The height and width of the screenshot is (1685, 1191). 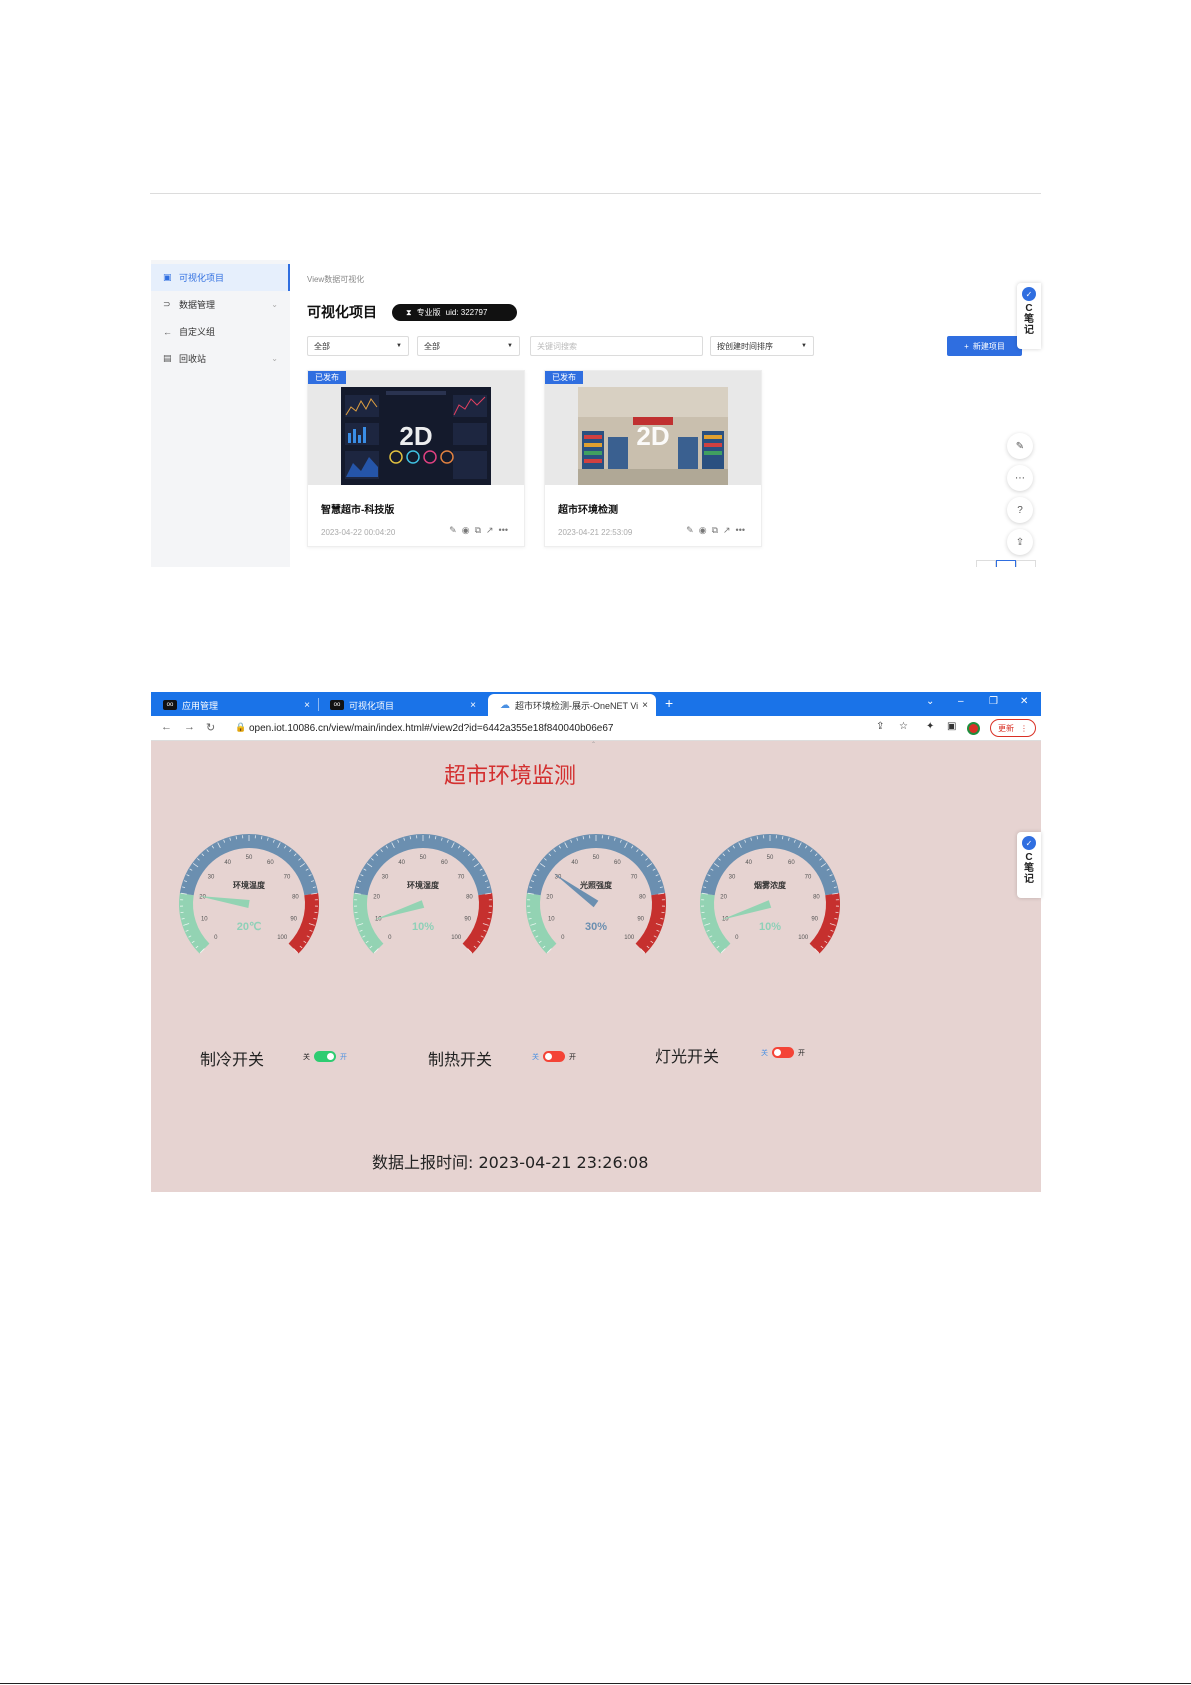 I want to click on search-input: 关键词搜索, so click(x=616, y=346).